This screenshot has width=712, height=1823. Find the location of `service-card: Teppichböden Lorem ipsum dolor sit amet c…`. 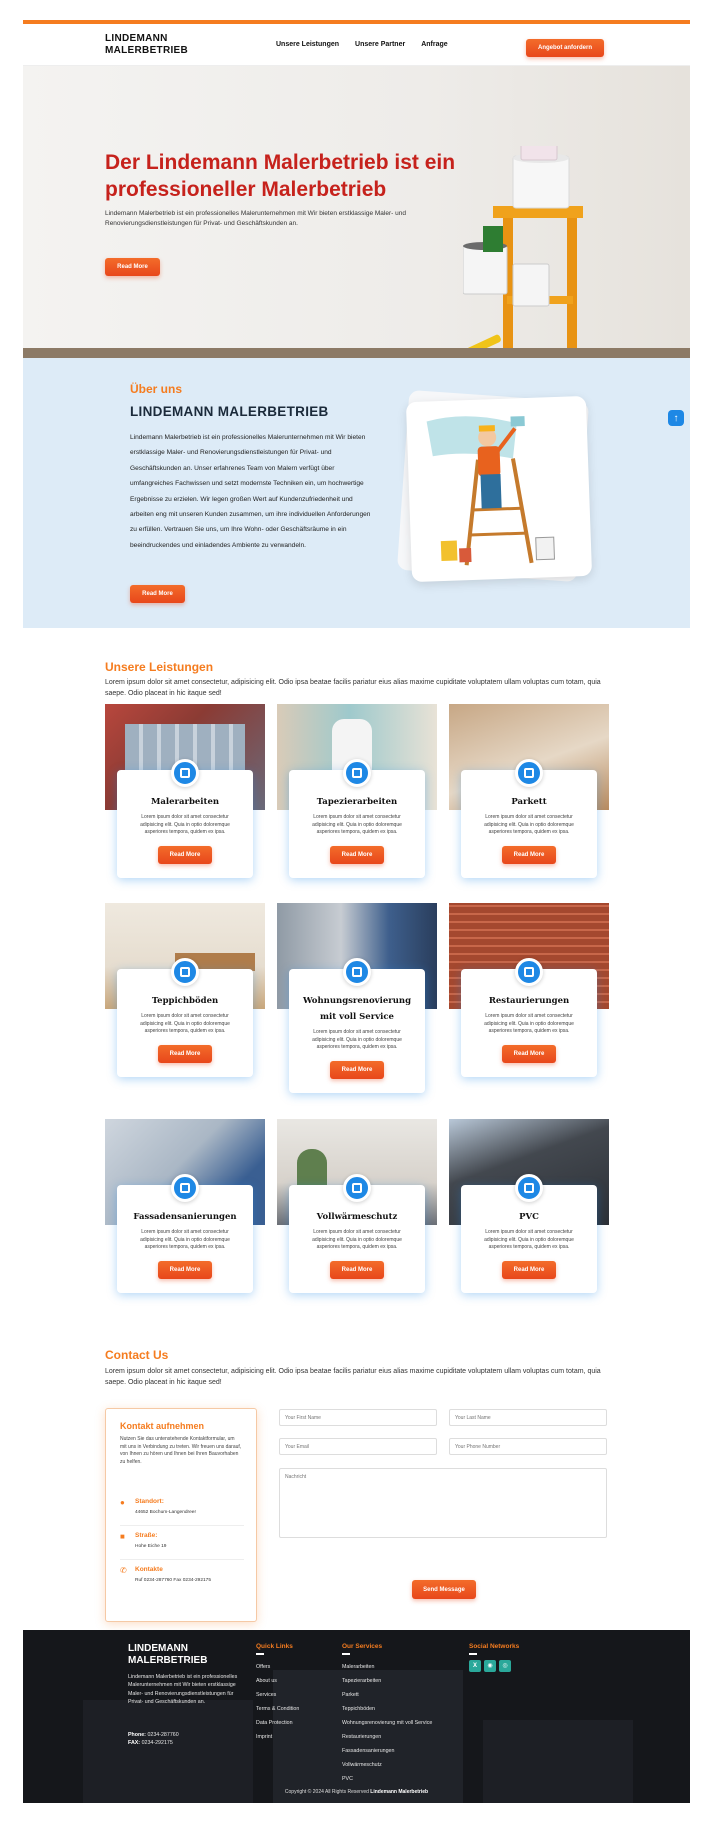

service-card: Teppichböden Lorem ipsum dolor sit amet c… is located at coordinates (185, 990).